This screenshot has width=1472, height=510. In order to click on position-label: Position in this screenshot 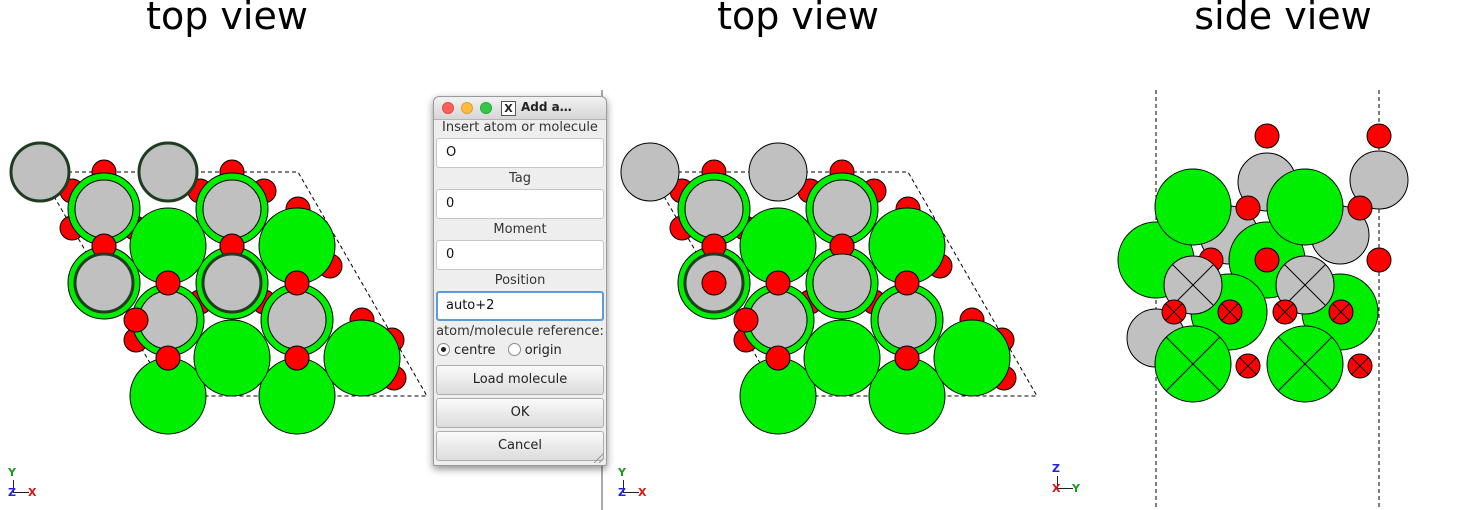, I will do `click(520, 280)`.